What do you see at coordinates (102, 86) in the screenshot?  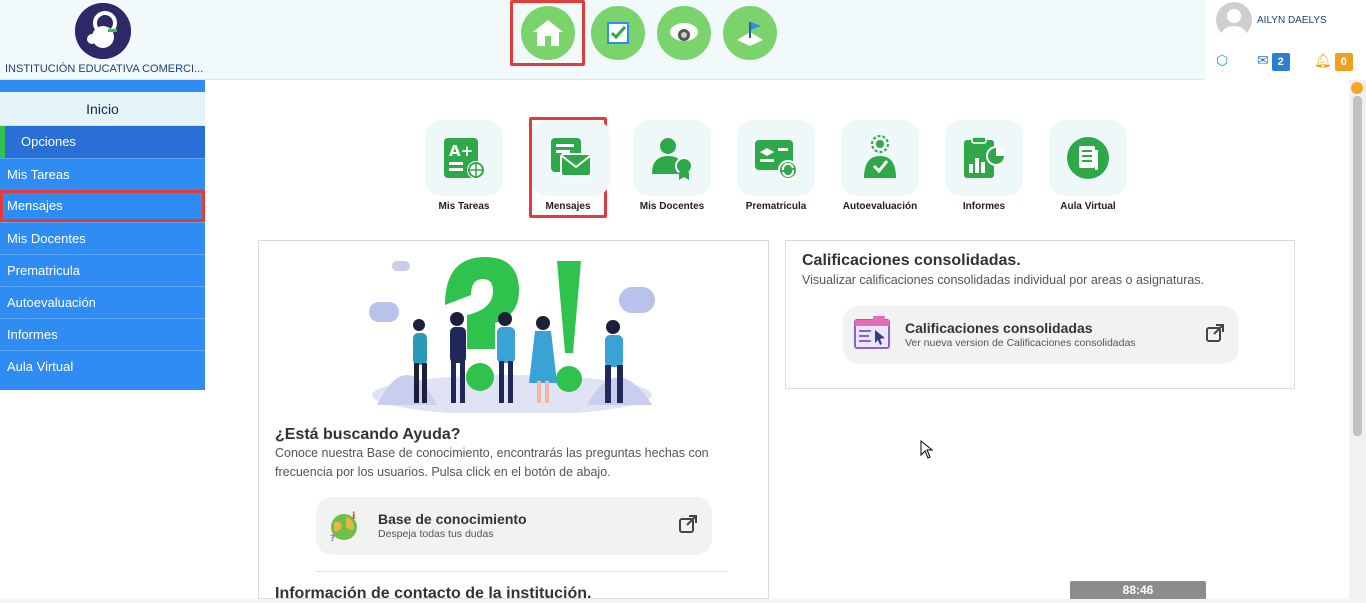 I see `sidebar-stripe` at bounding box center [102, 86].